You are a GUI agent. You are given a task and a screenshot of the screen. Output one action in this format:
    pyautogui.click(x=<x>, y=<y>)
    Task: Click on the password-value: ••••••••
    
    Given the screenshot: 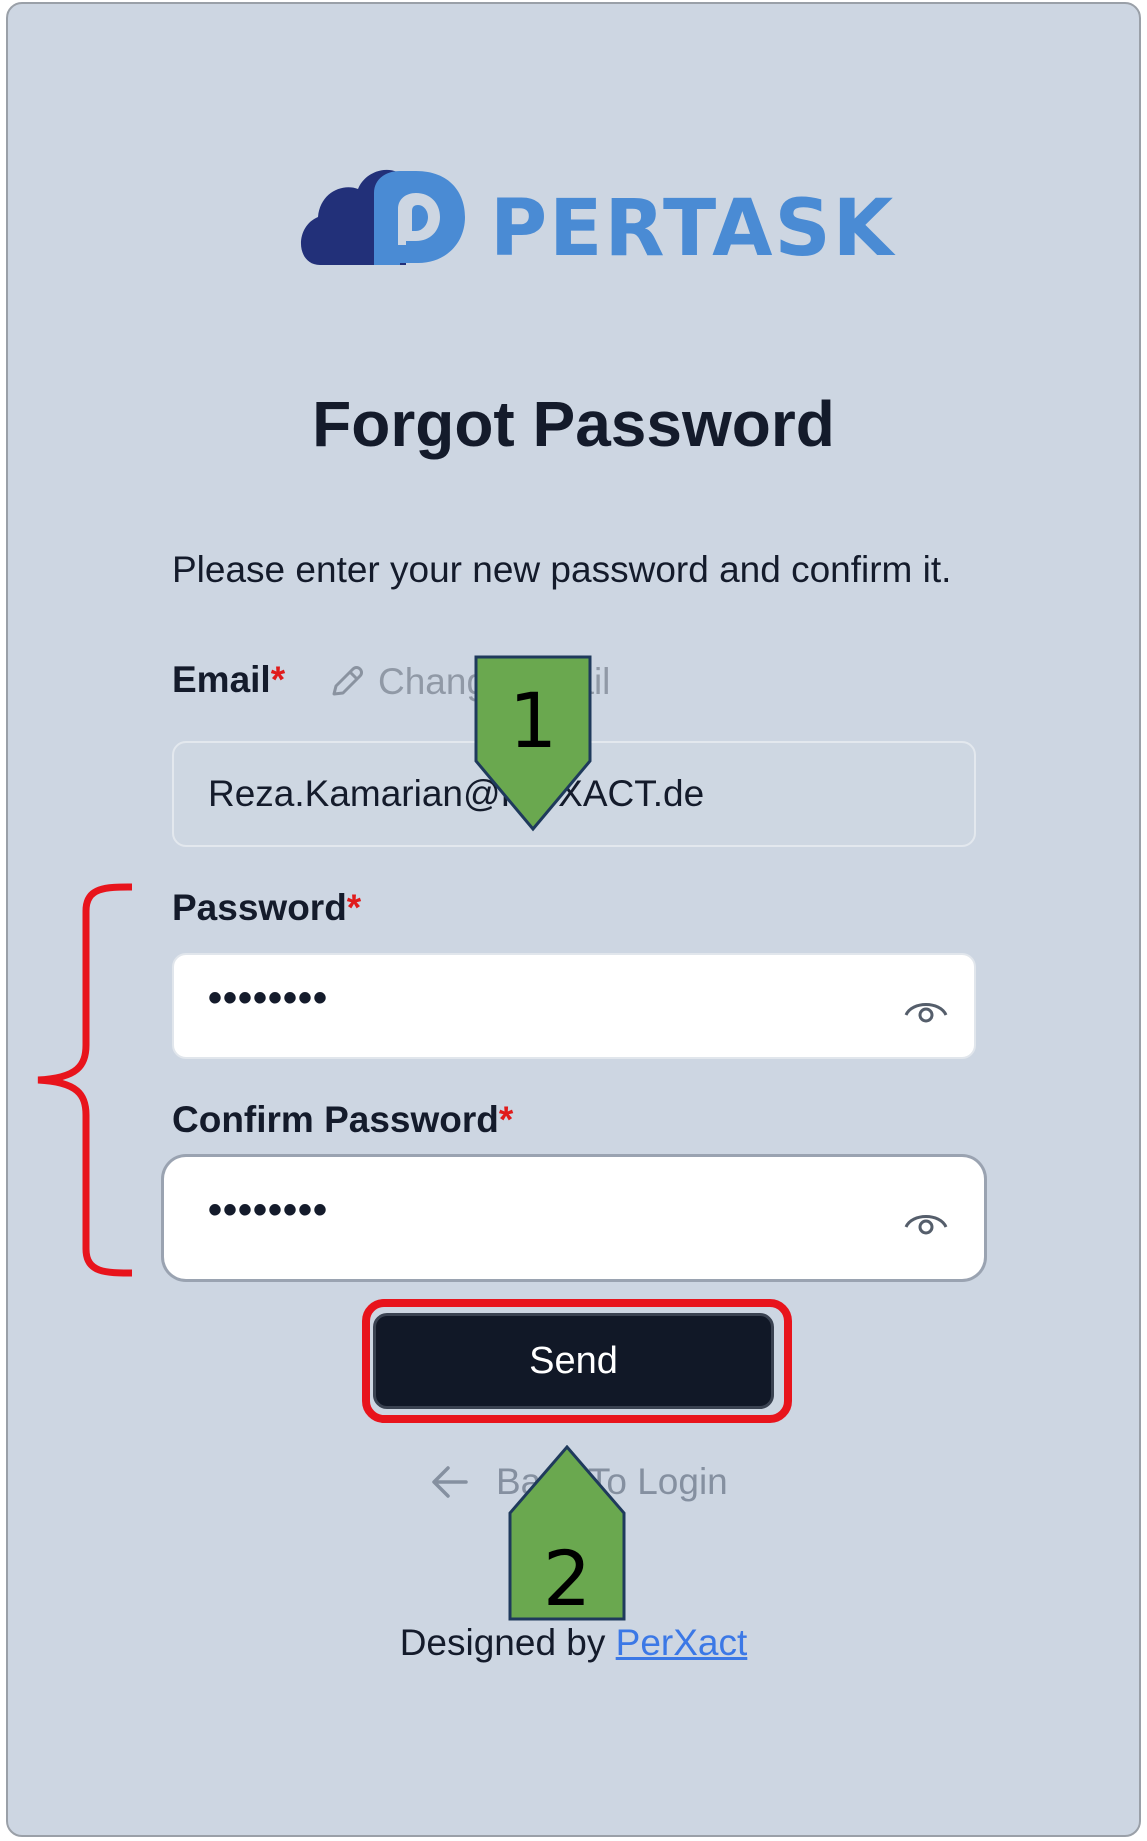 What is the action you would take?
    pyautogui.click(x=268, y=997)
    